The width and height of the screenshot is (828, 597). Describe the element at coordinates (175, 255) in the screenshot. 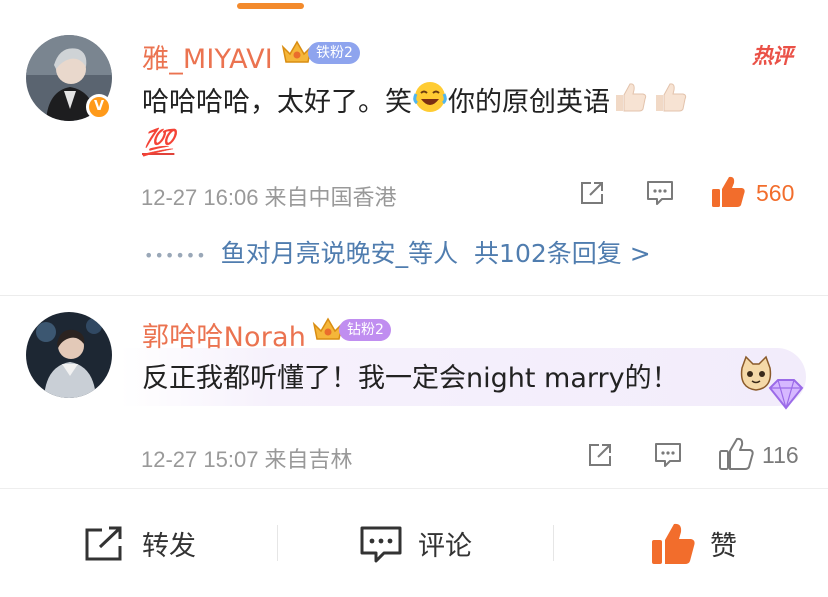

I see `ellipsis-icon: ••••••` at that location.